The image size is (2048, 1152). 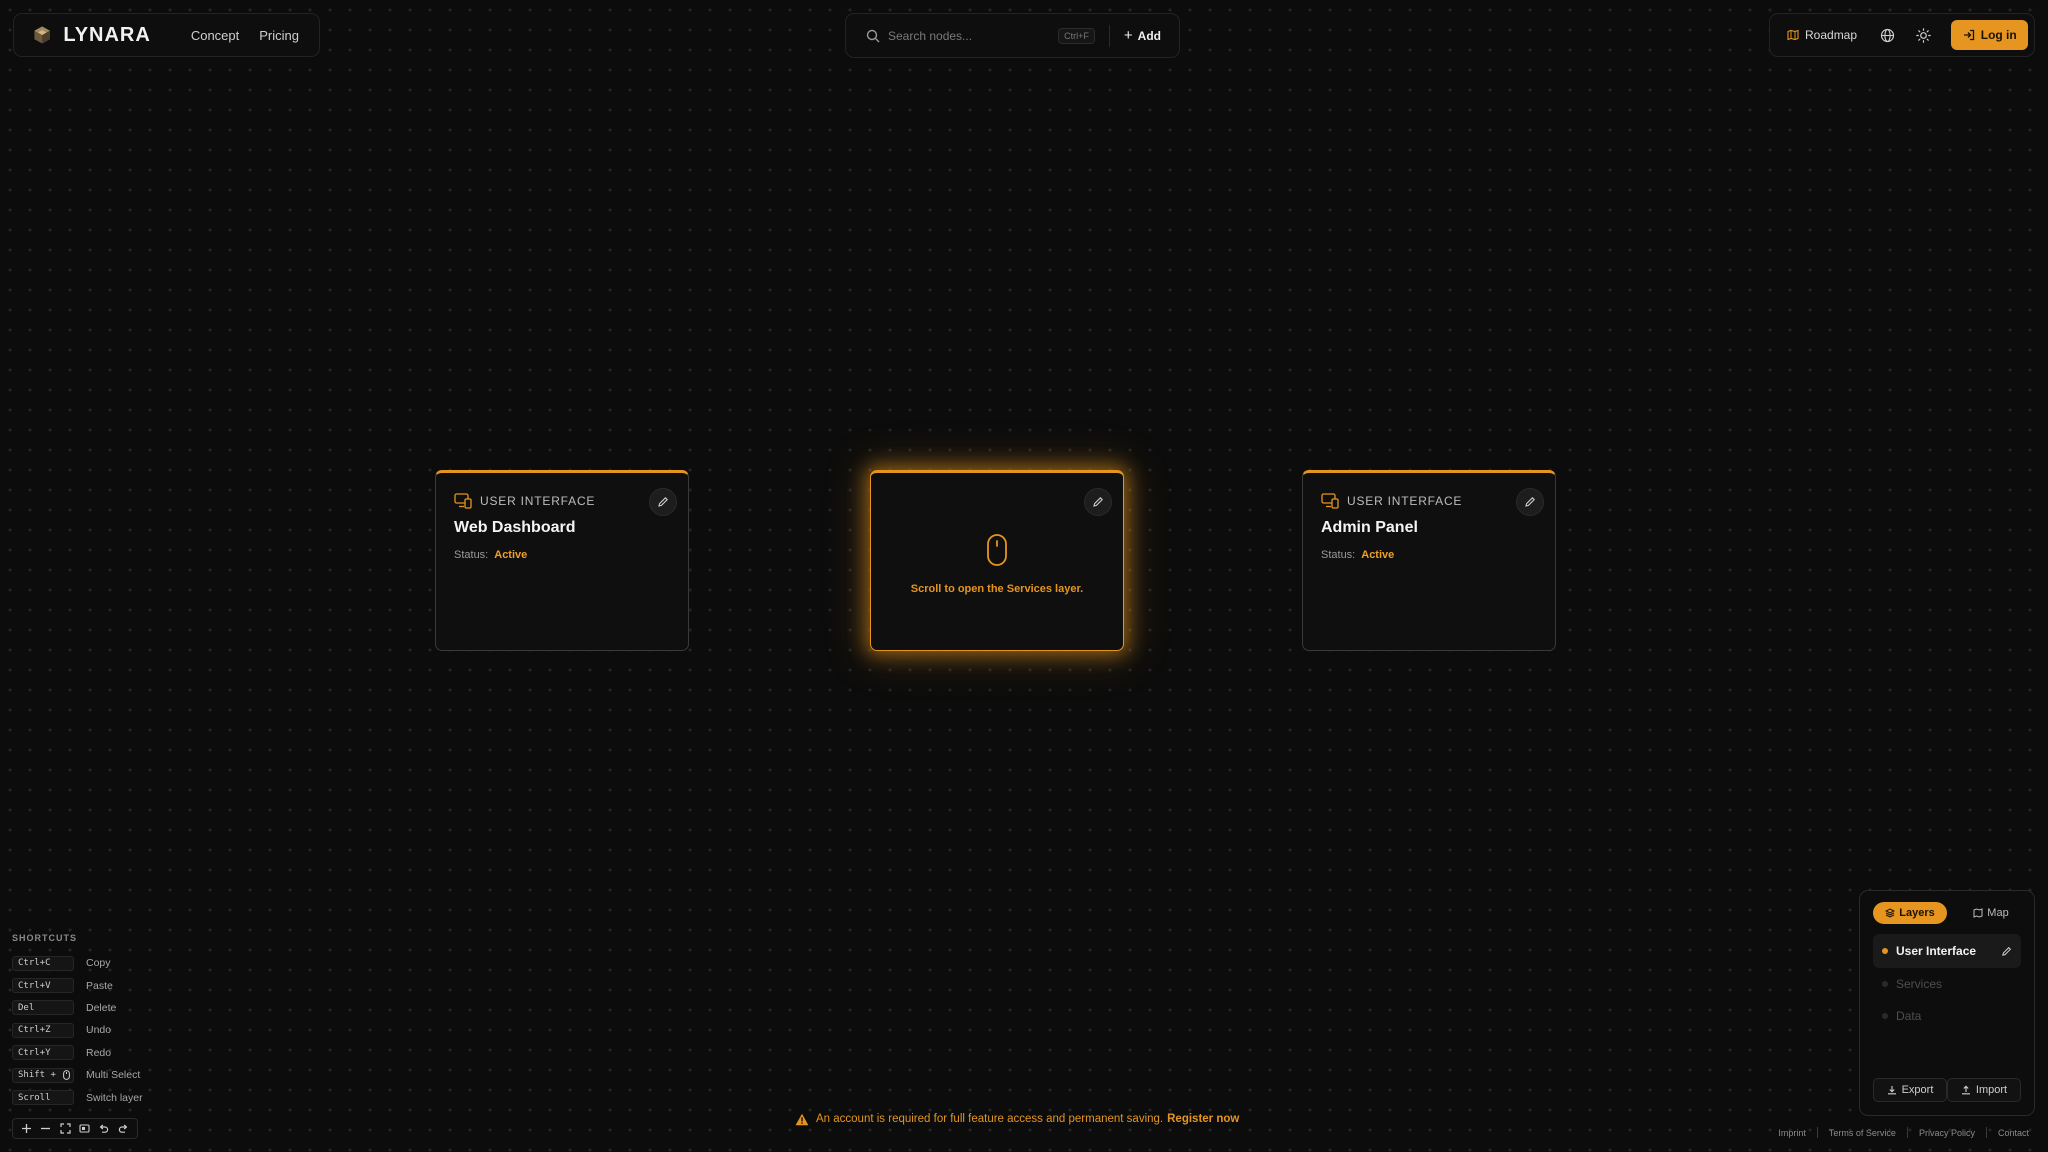 I want to click on upload-icon, so click(x=1965, y=1090).